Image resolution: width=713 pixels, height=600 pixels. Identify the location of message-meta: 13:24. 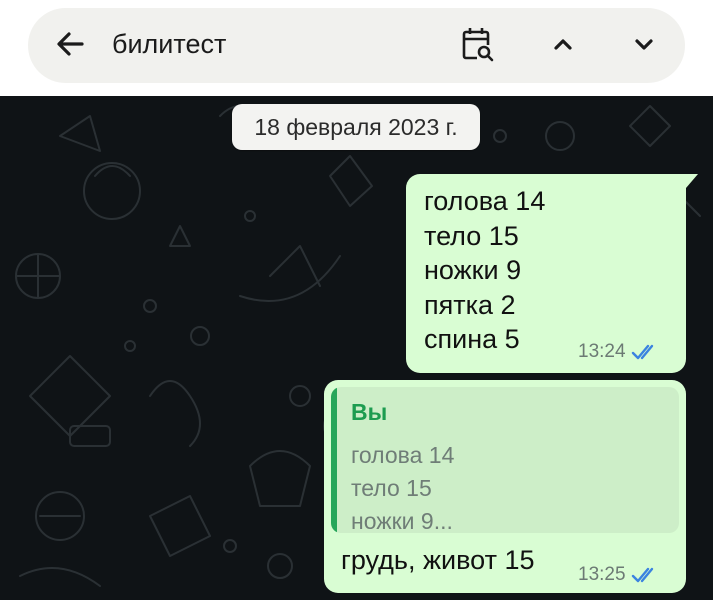
(618, 352).